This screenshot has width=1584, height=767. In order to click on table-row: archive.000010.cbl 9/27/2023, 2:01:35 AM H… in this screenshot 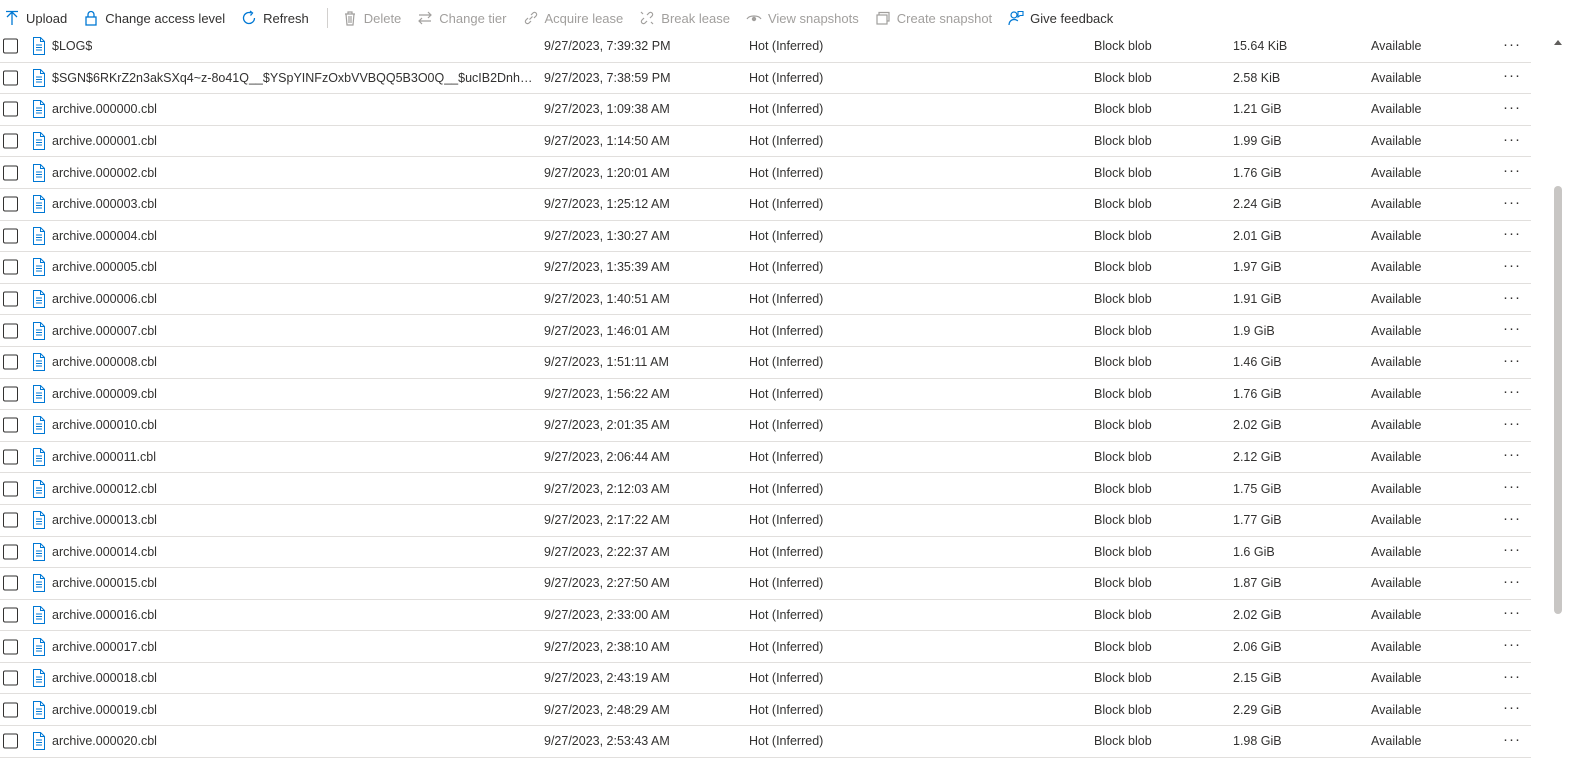, I will do `click(765, 426)`.